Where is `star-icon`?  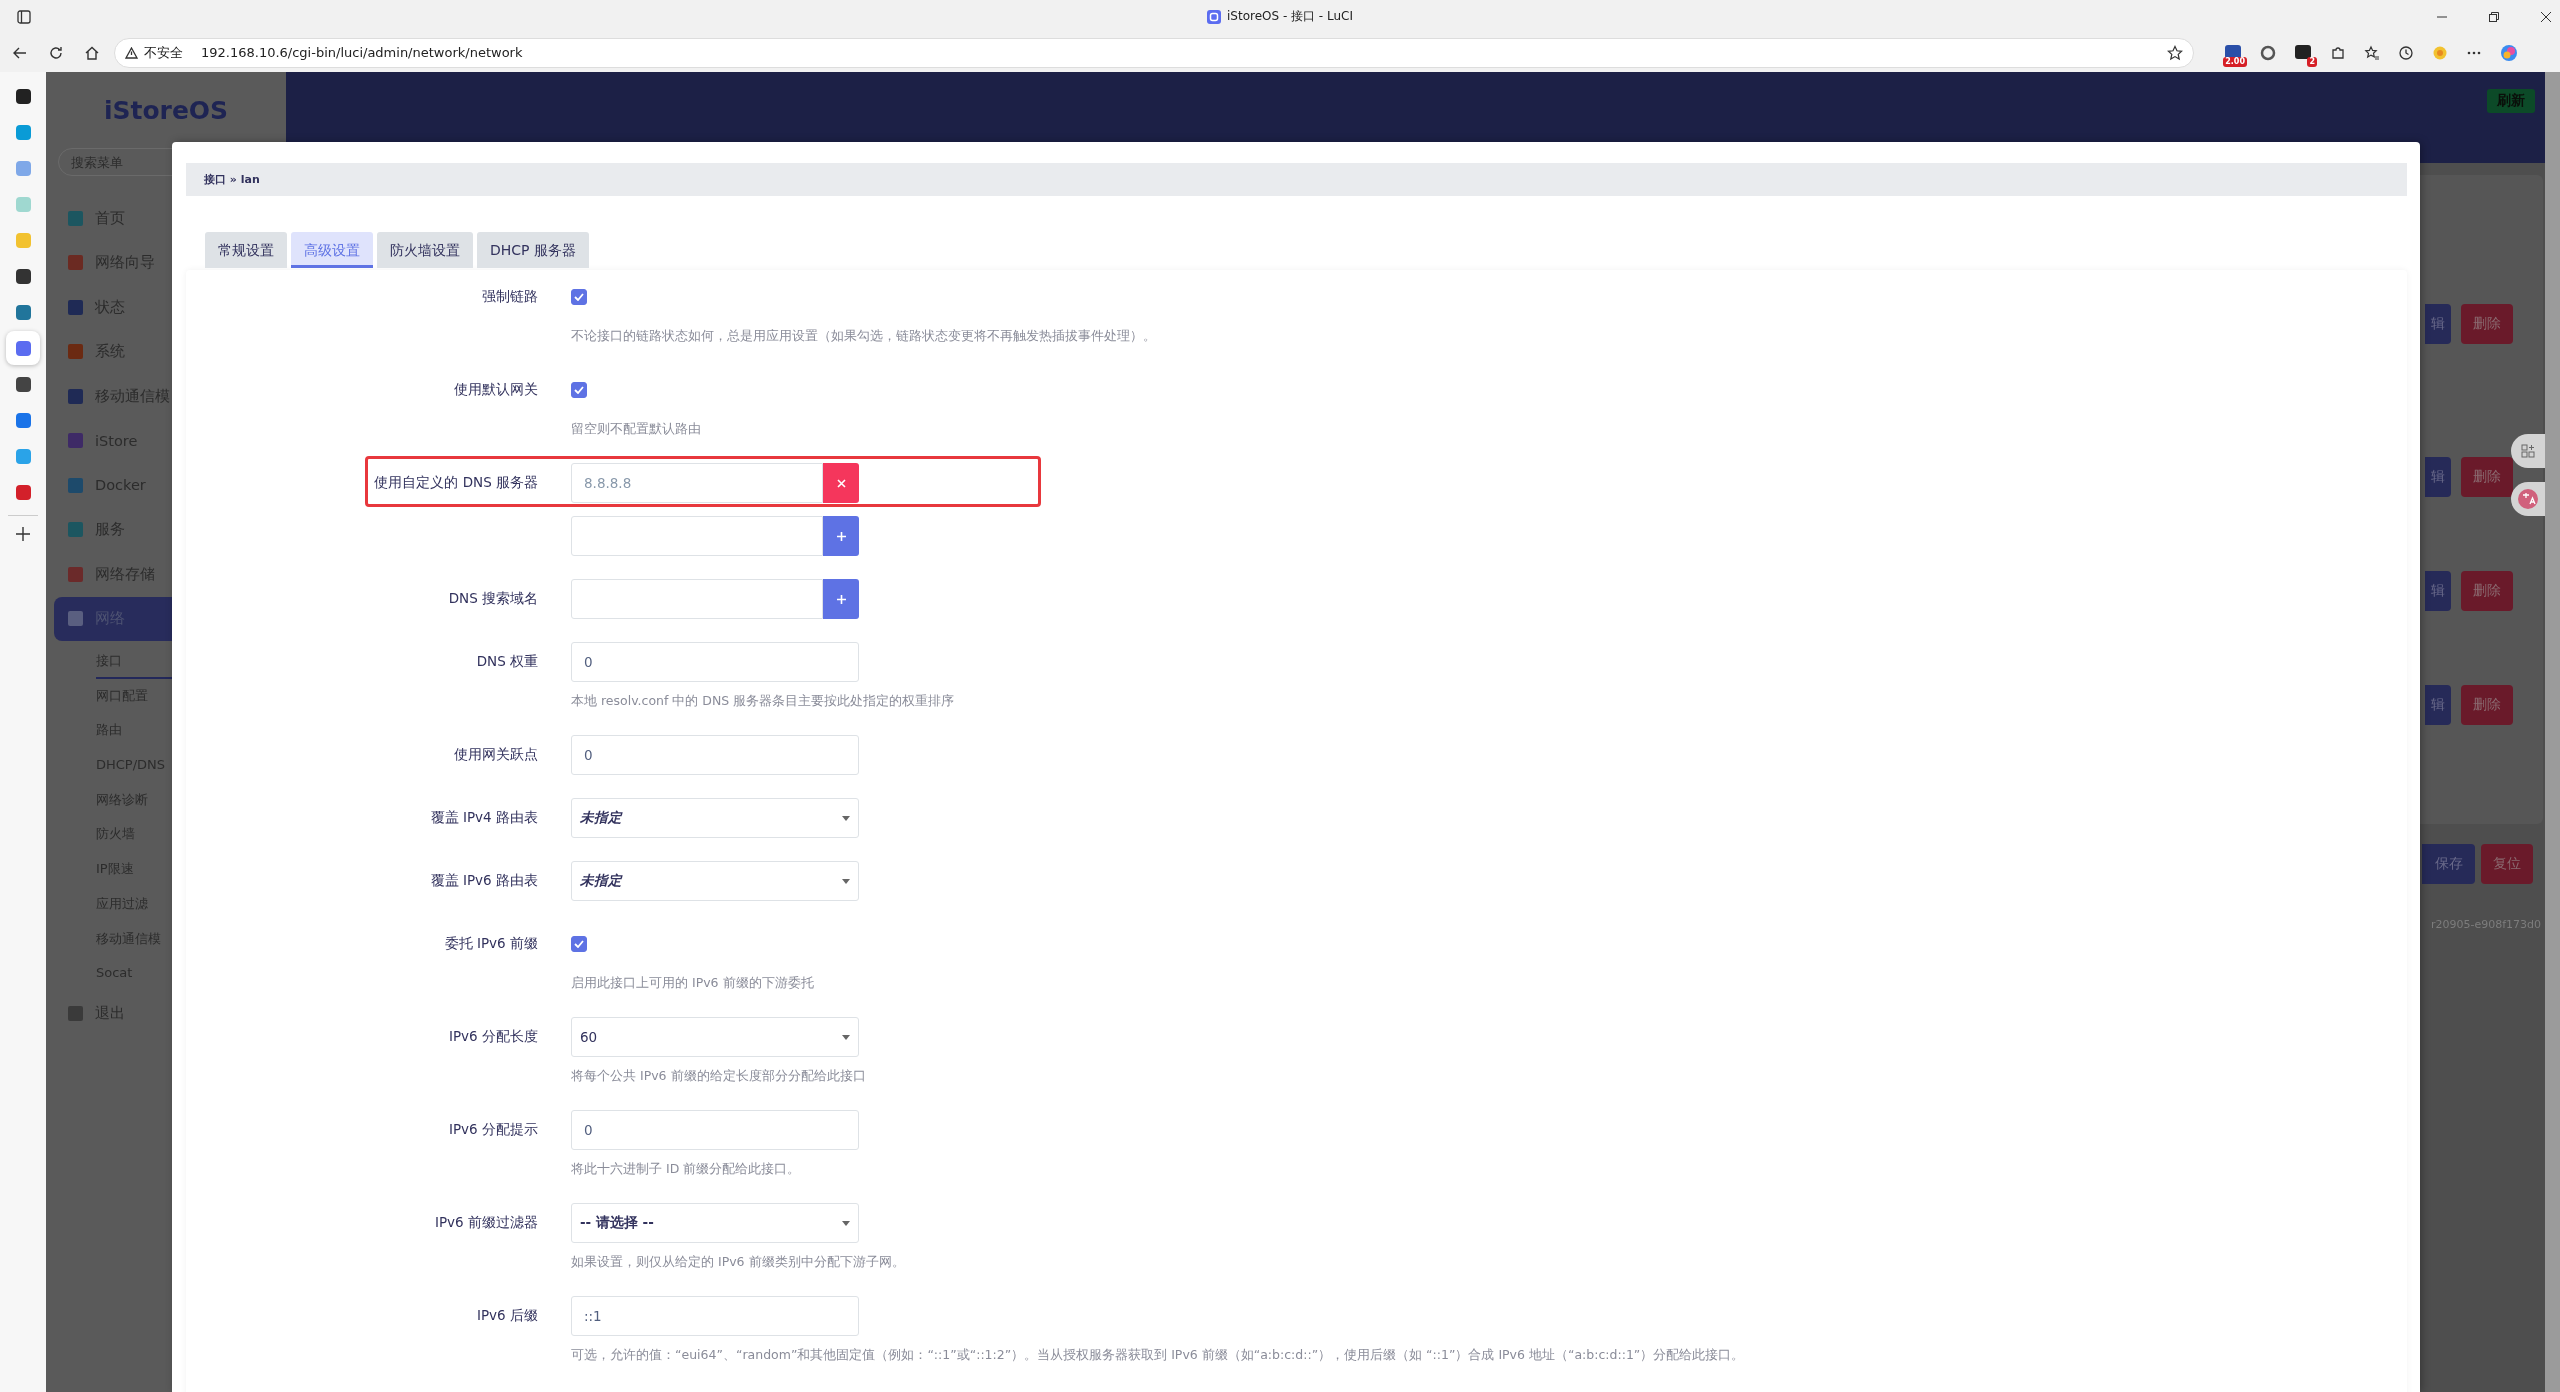
star-icon is located at coordinates (2175, 52).